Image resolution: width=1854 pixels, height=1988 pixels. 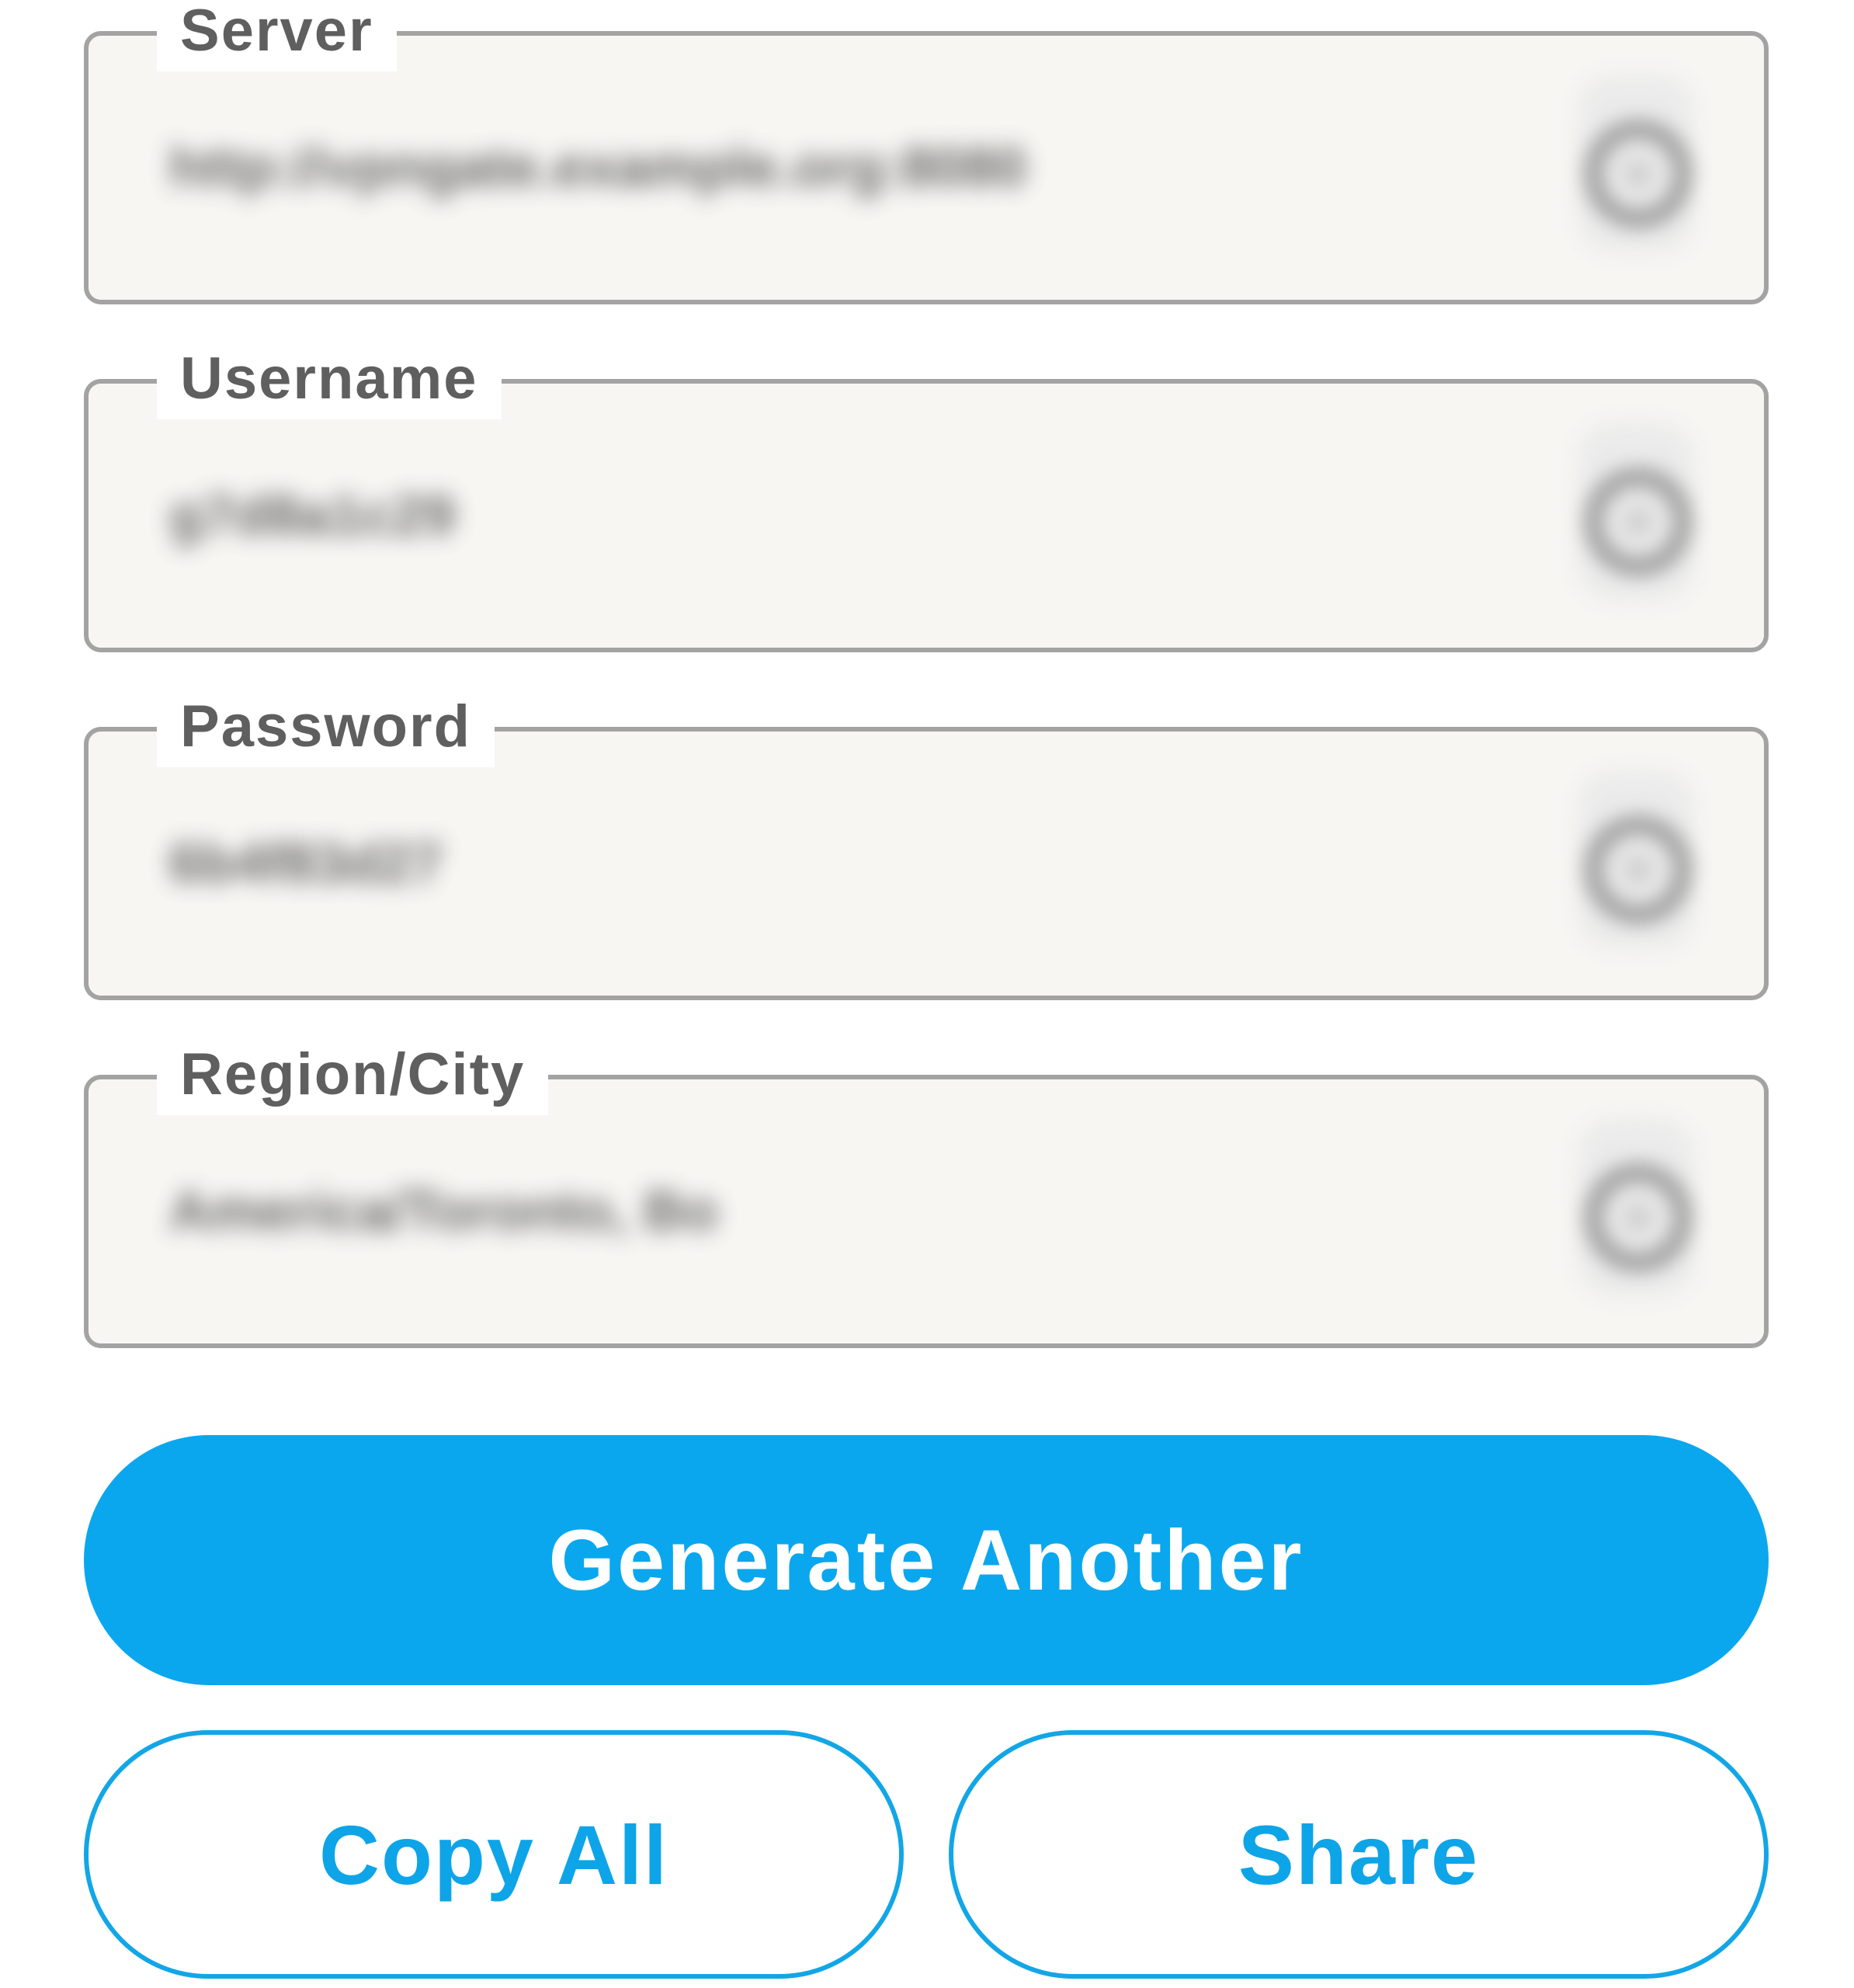 What do you see at coordinates (926, 1191) in the screenshot?
I see `region-city-field: Region/City America/Toronto, Bo` at bounding box center [926, 1191].